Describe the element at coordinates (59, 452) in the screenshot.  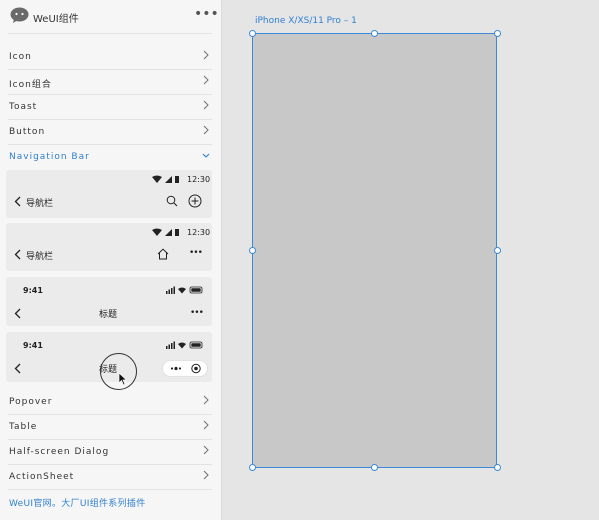
I see `menu-item-label: Half-screen Dialog` at that location.